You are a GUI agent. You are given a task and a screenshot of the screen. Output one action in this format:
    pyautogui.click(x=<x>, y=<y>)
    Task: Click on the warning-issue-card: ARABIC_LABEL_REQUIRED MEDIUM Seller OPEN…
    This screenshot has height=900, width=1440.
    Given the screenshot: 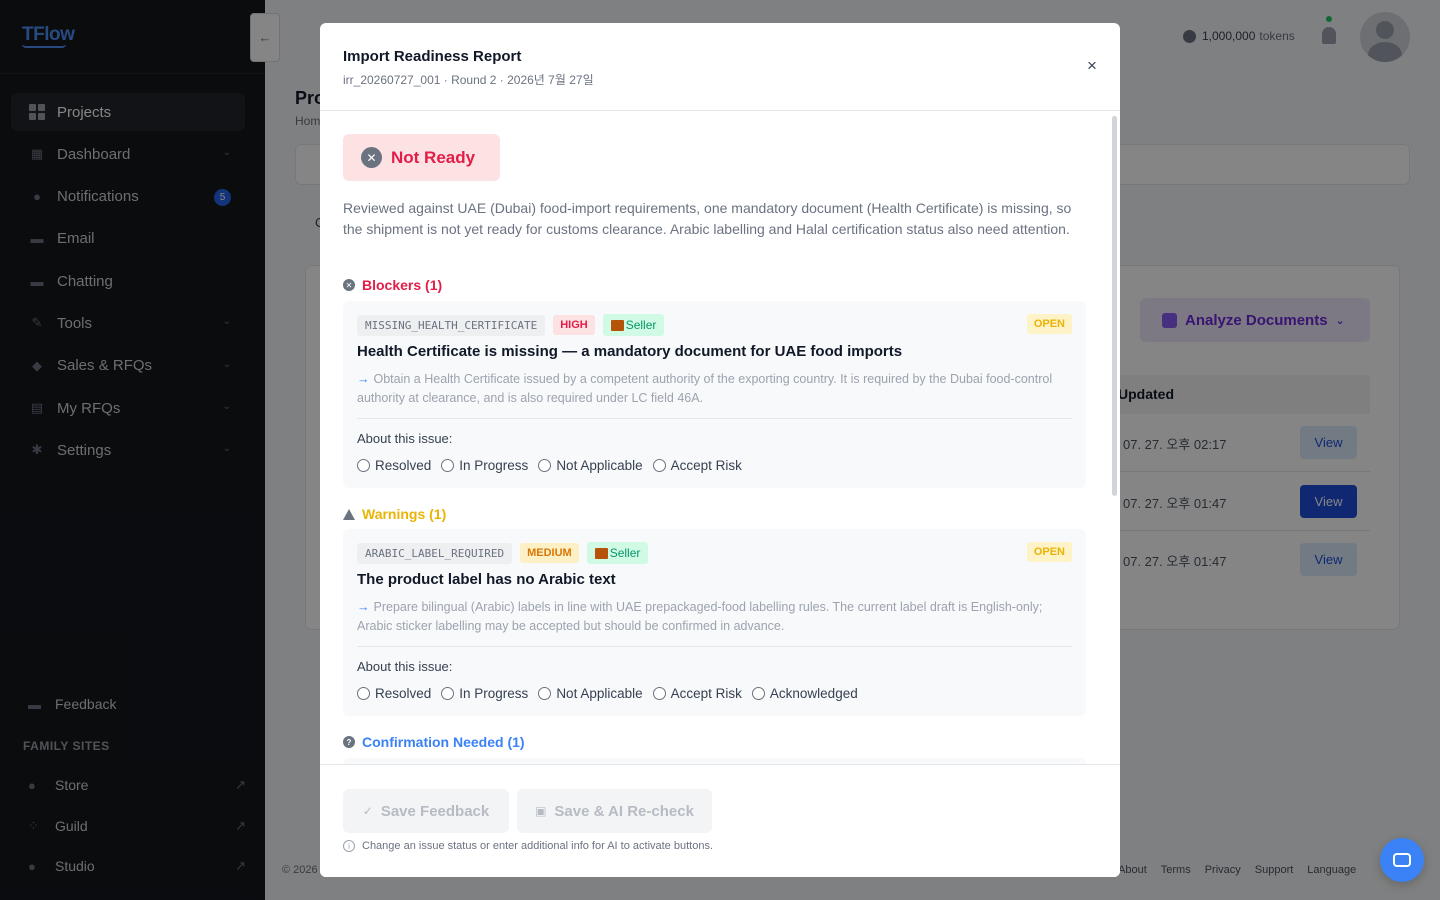 What is the action you would take?
    pyautogui.click(x=714, y=622)
    